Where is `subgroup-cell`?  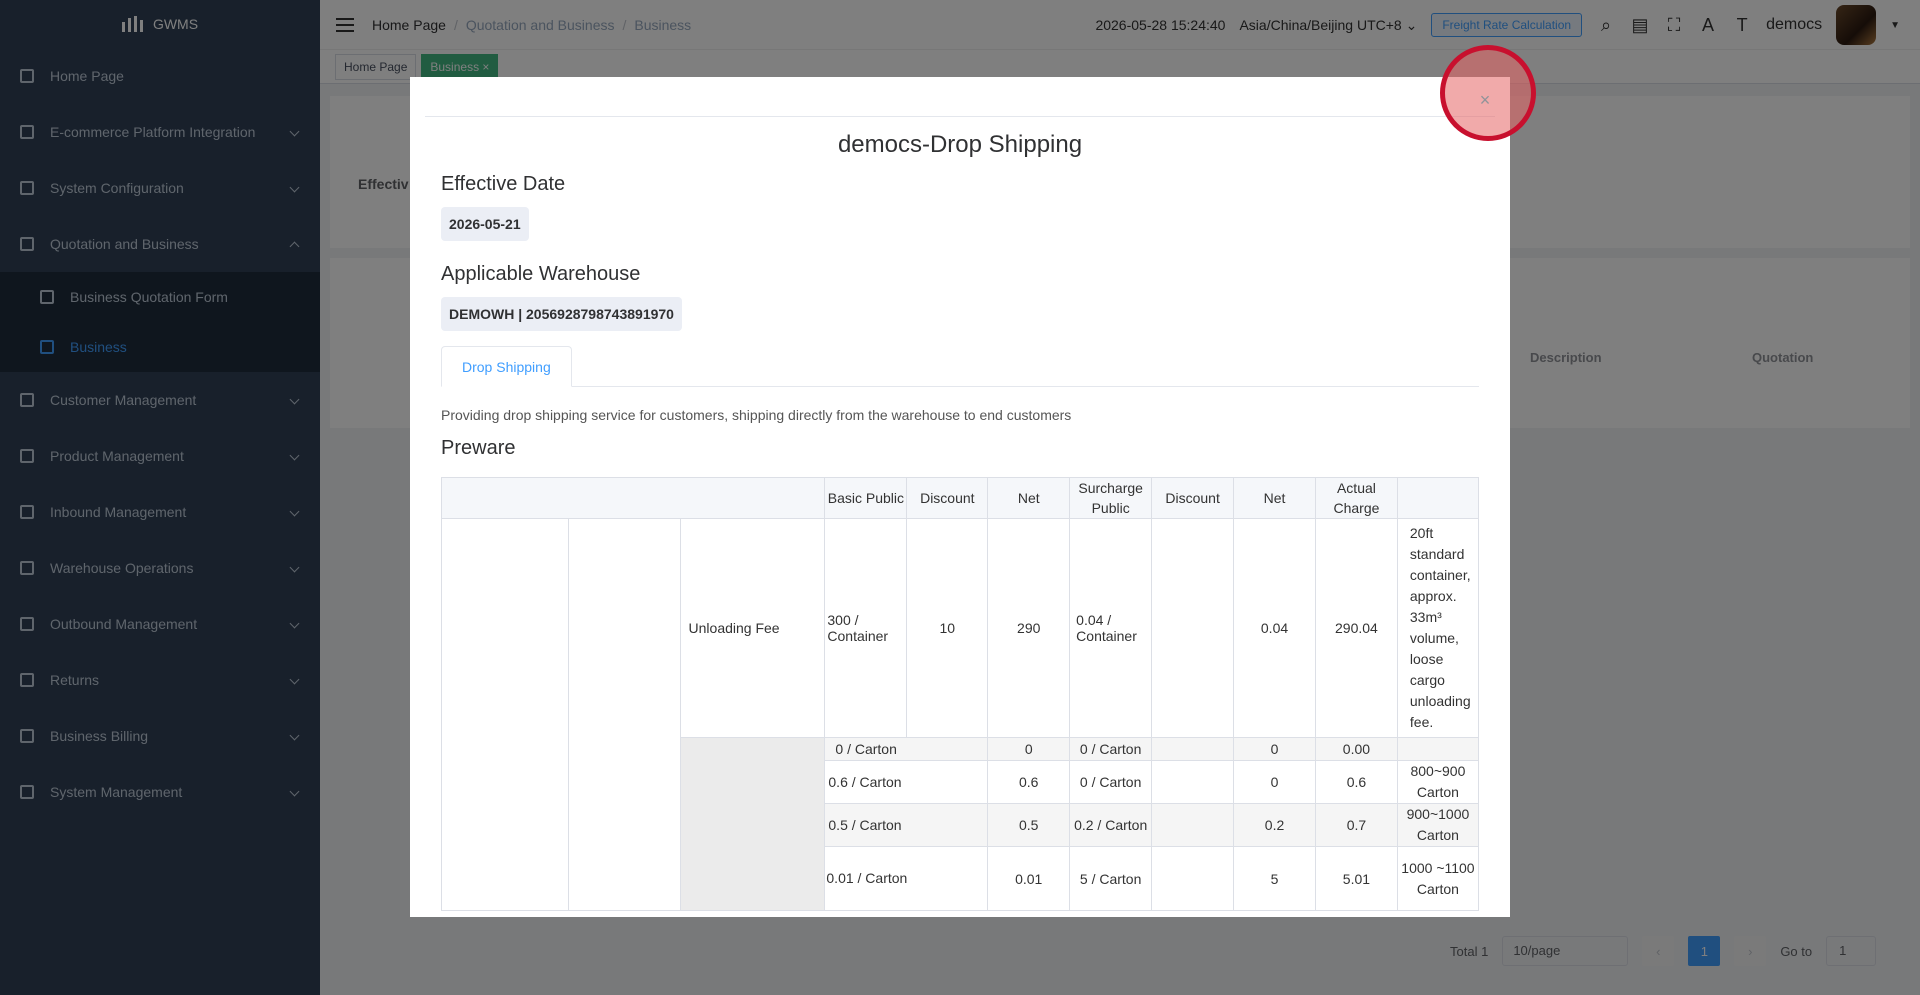 subgroup-cell is located at coordinates (624, 714).